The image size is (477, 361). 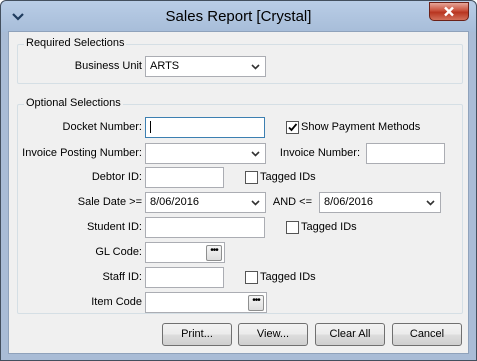 What do you see at coordinates (108, 66) in the screenshot?
I see `business-unit-label: Business Unit` at bounding box center [108, 66].